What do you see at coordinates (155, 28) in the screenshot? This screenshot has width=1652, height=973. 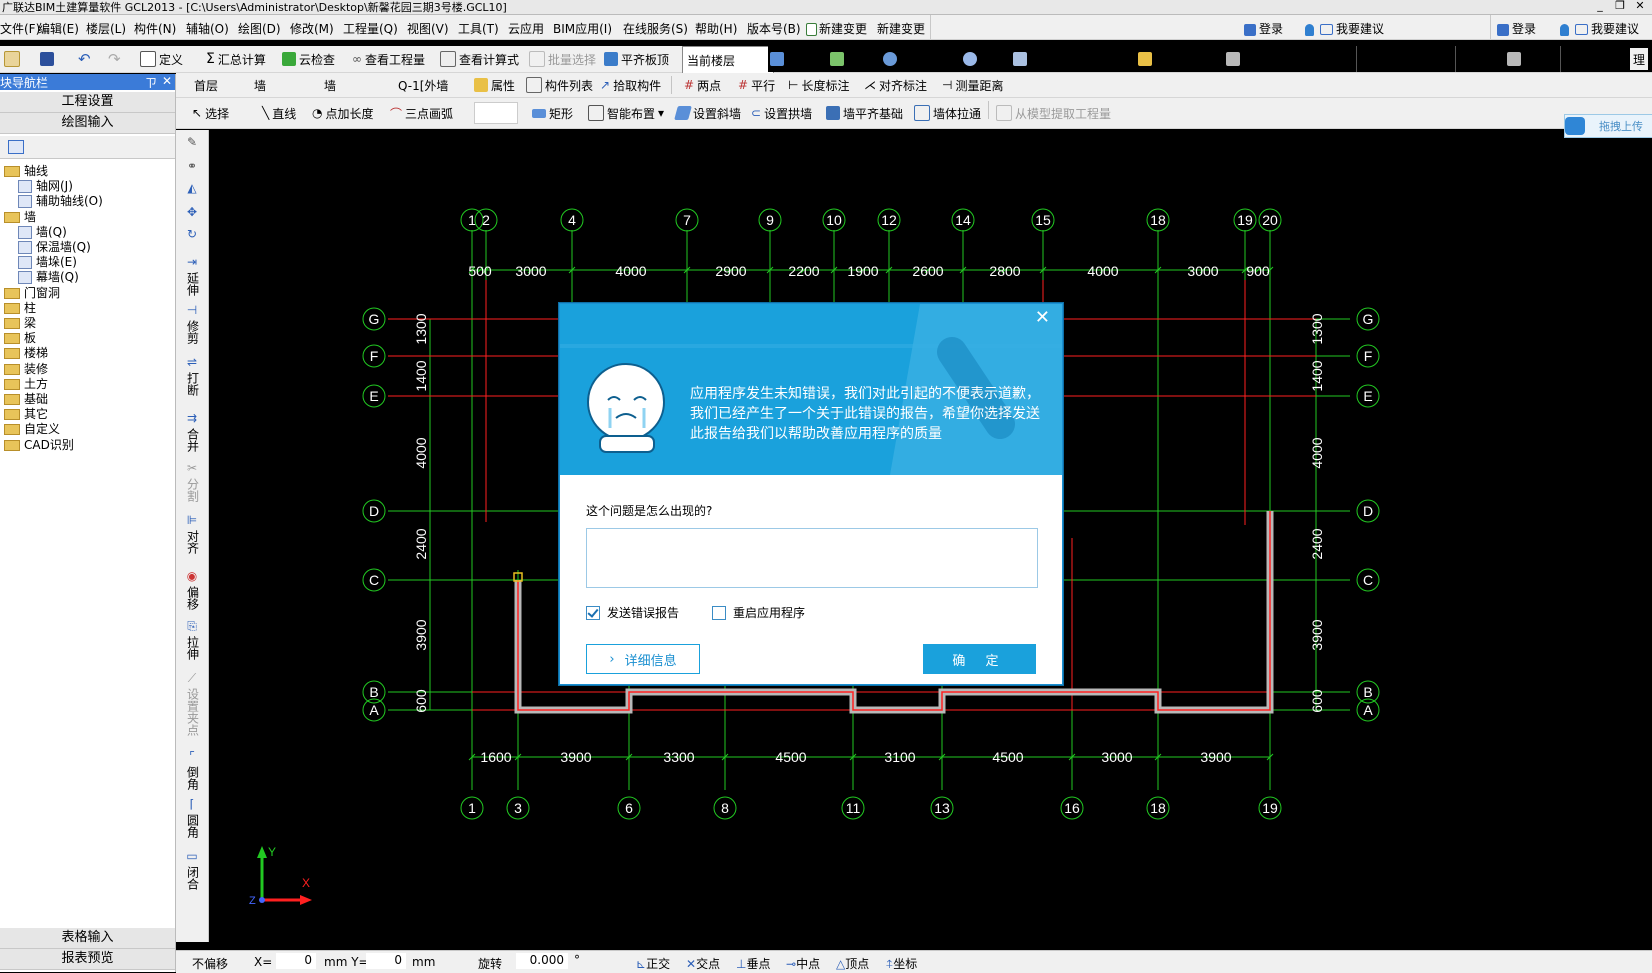 I see `menu-component: 构件(N)` at bounding box center [155, 28].